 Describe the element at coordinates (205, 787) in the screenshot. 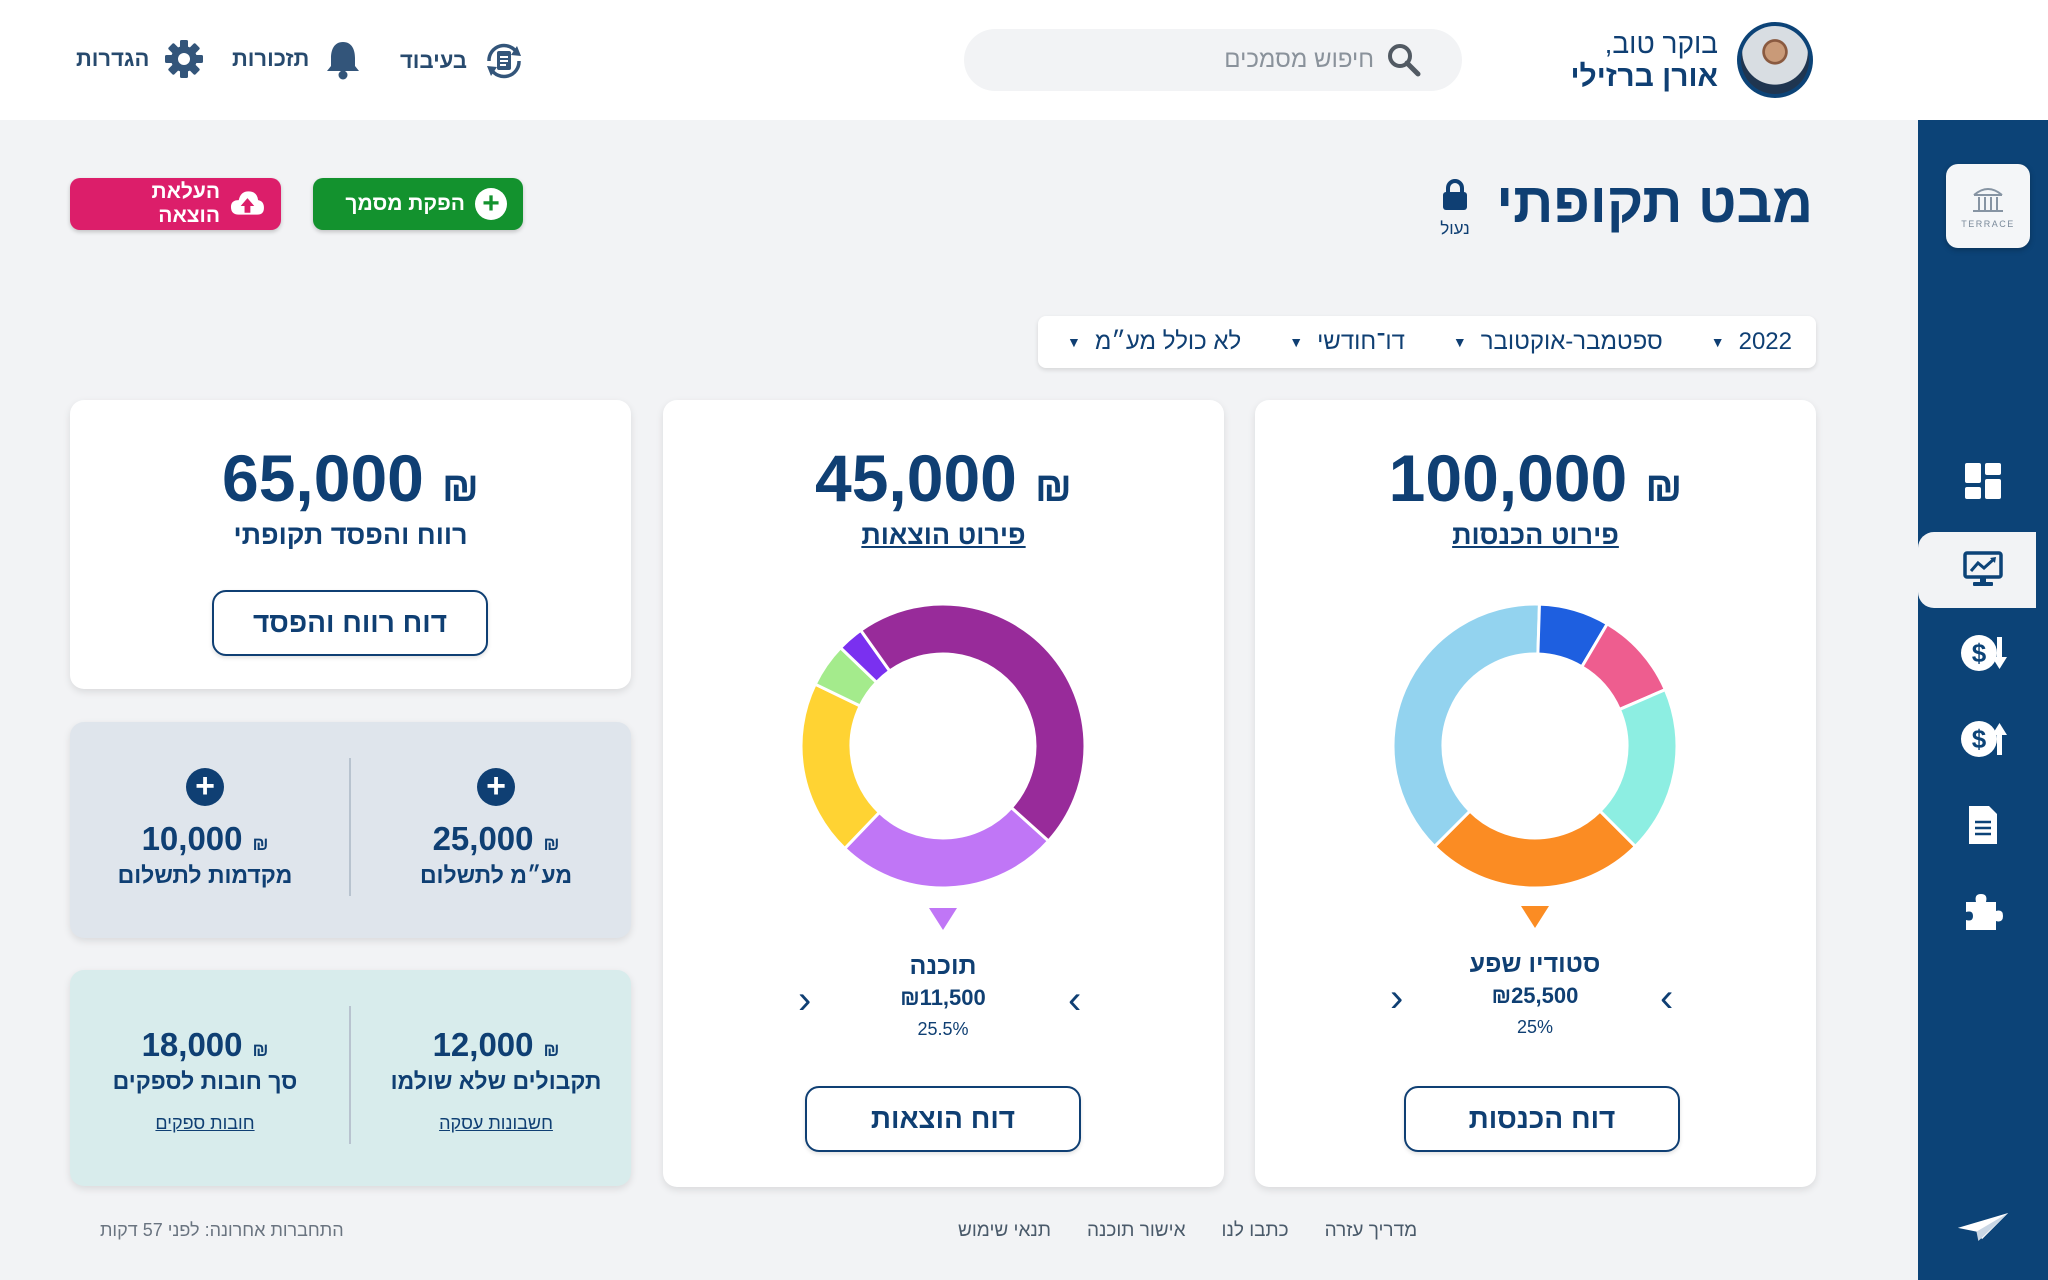

I see `add-advance-payment-icon: +` at that location.